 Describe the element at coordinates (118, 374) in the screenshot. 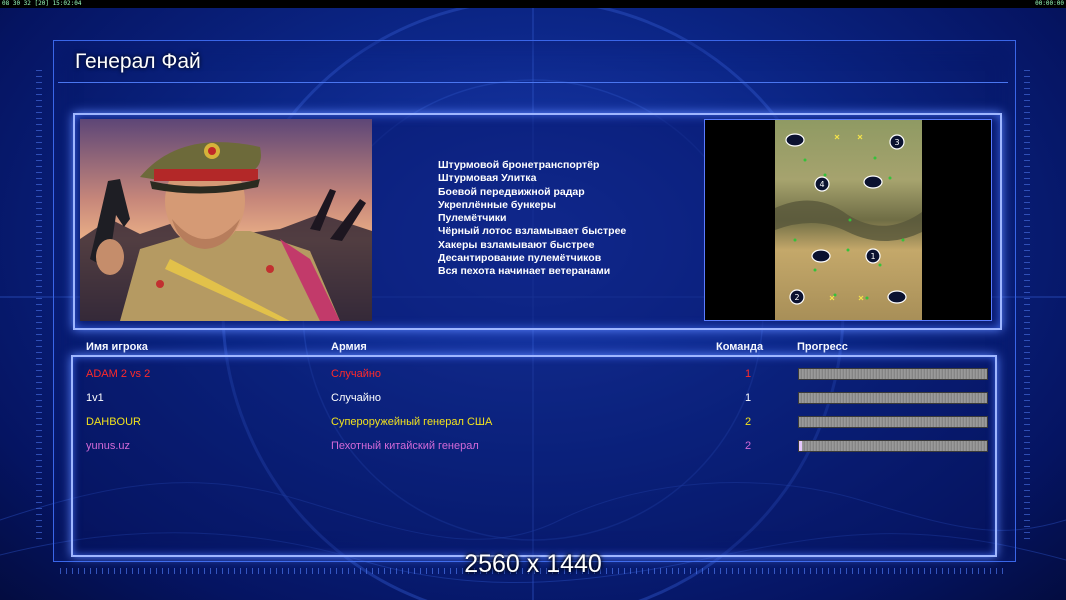

I see `player-name: ADAM 2 vs 2` at that location.